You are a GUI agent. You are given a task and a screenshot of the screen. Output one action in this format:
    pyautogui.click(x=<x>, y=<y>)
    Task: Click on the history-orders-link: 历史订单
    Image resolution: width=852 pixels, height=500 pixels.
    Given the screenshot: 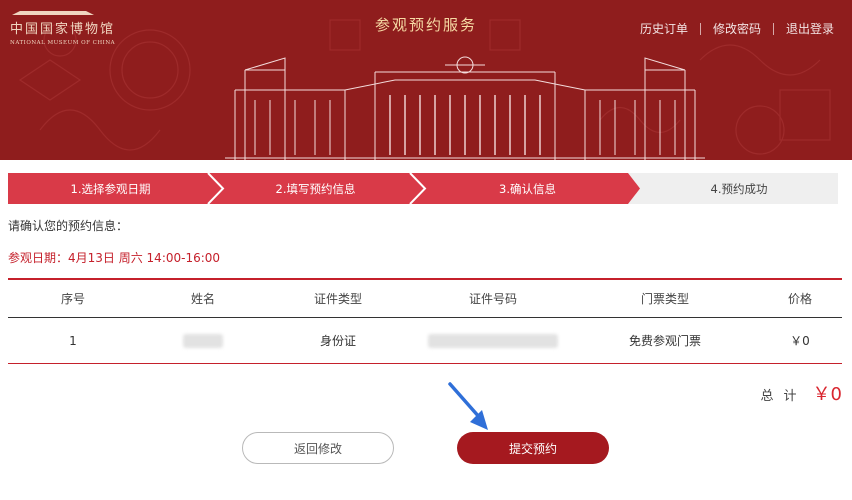 What is the action you would take?
    pyautogui.click(x=664, y=28)
    